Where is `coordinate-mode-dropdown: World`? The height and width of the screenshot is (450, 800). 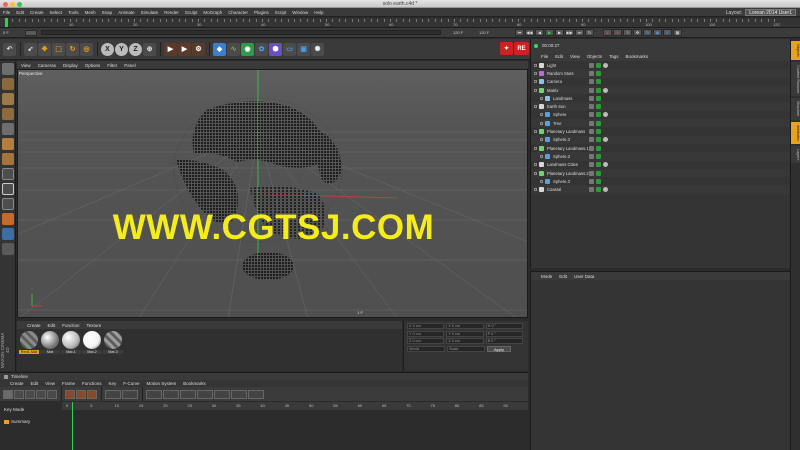
coordinate-mode-dropdown: World is located at coordinates (426, 349).